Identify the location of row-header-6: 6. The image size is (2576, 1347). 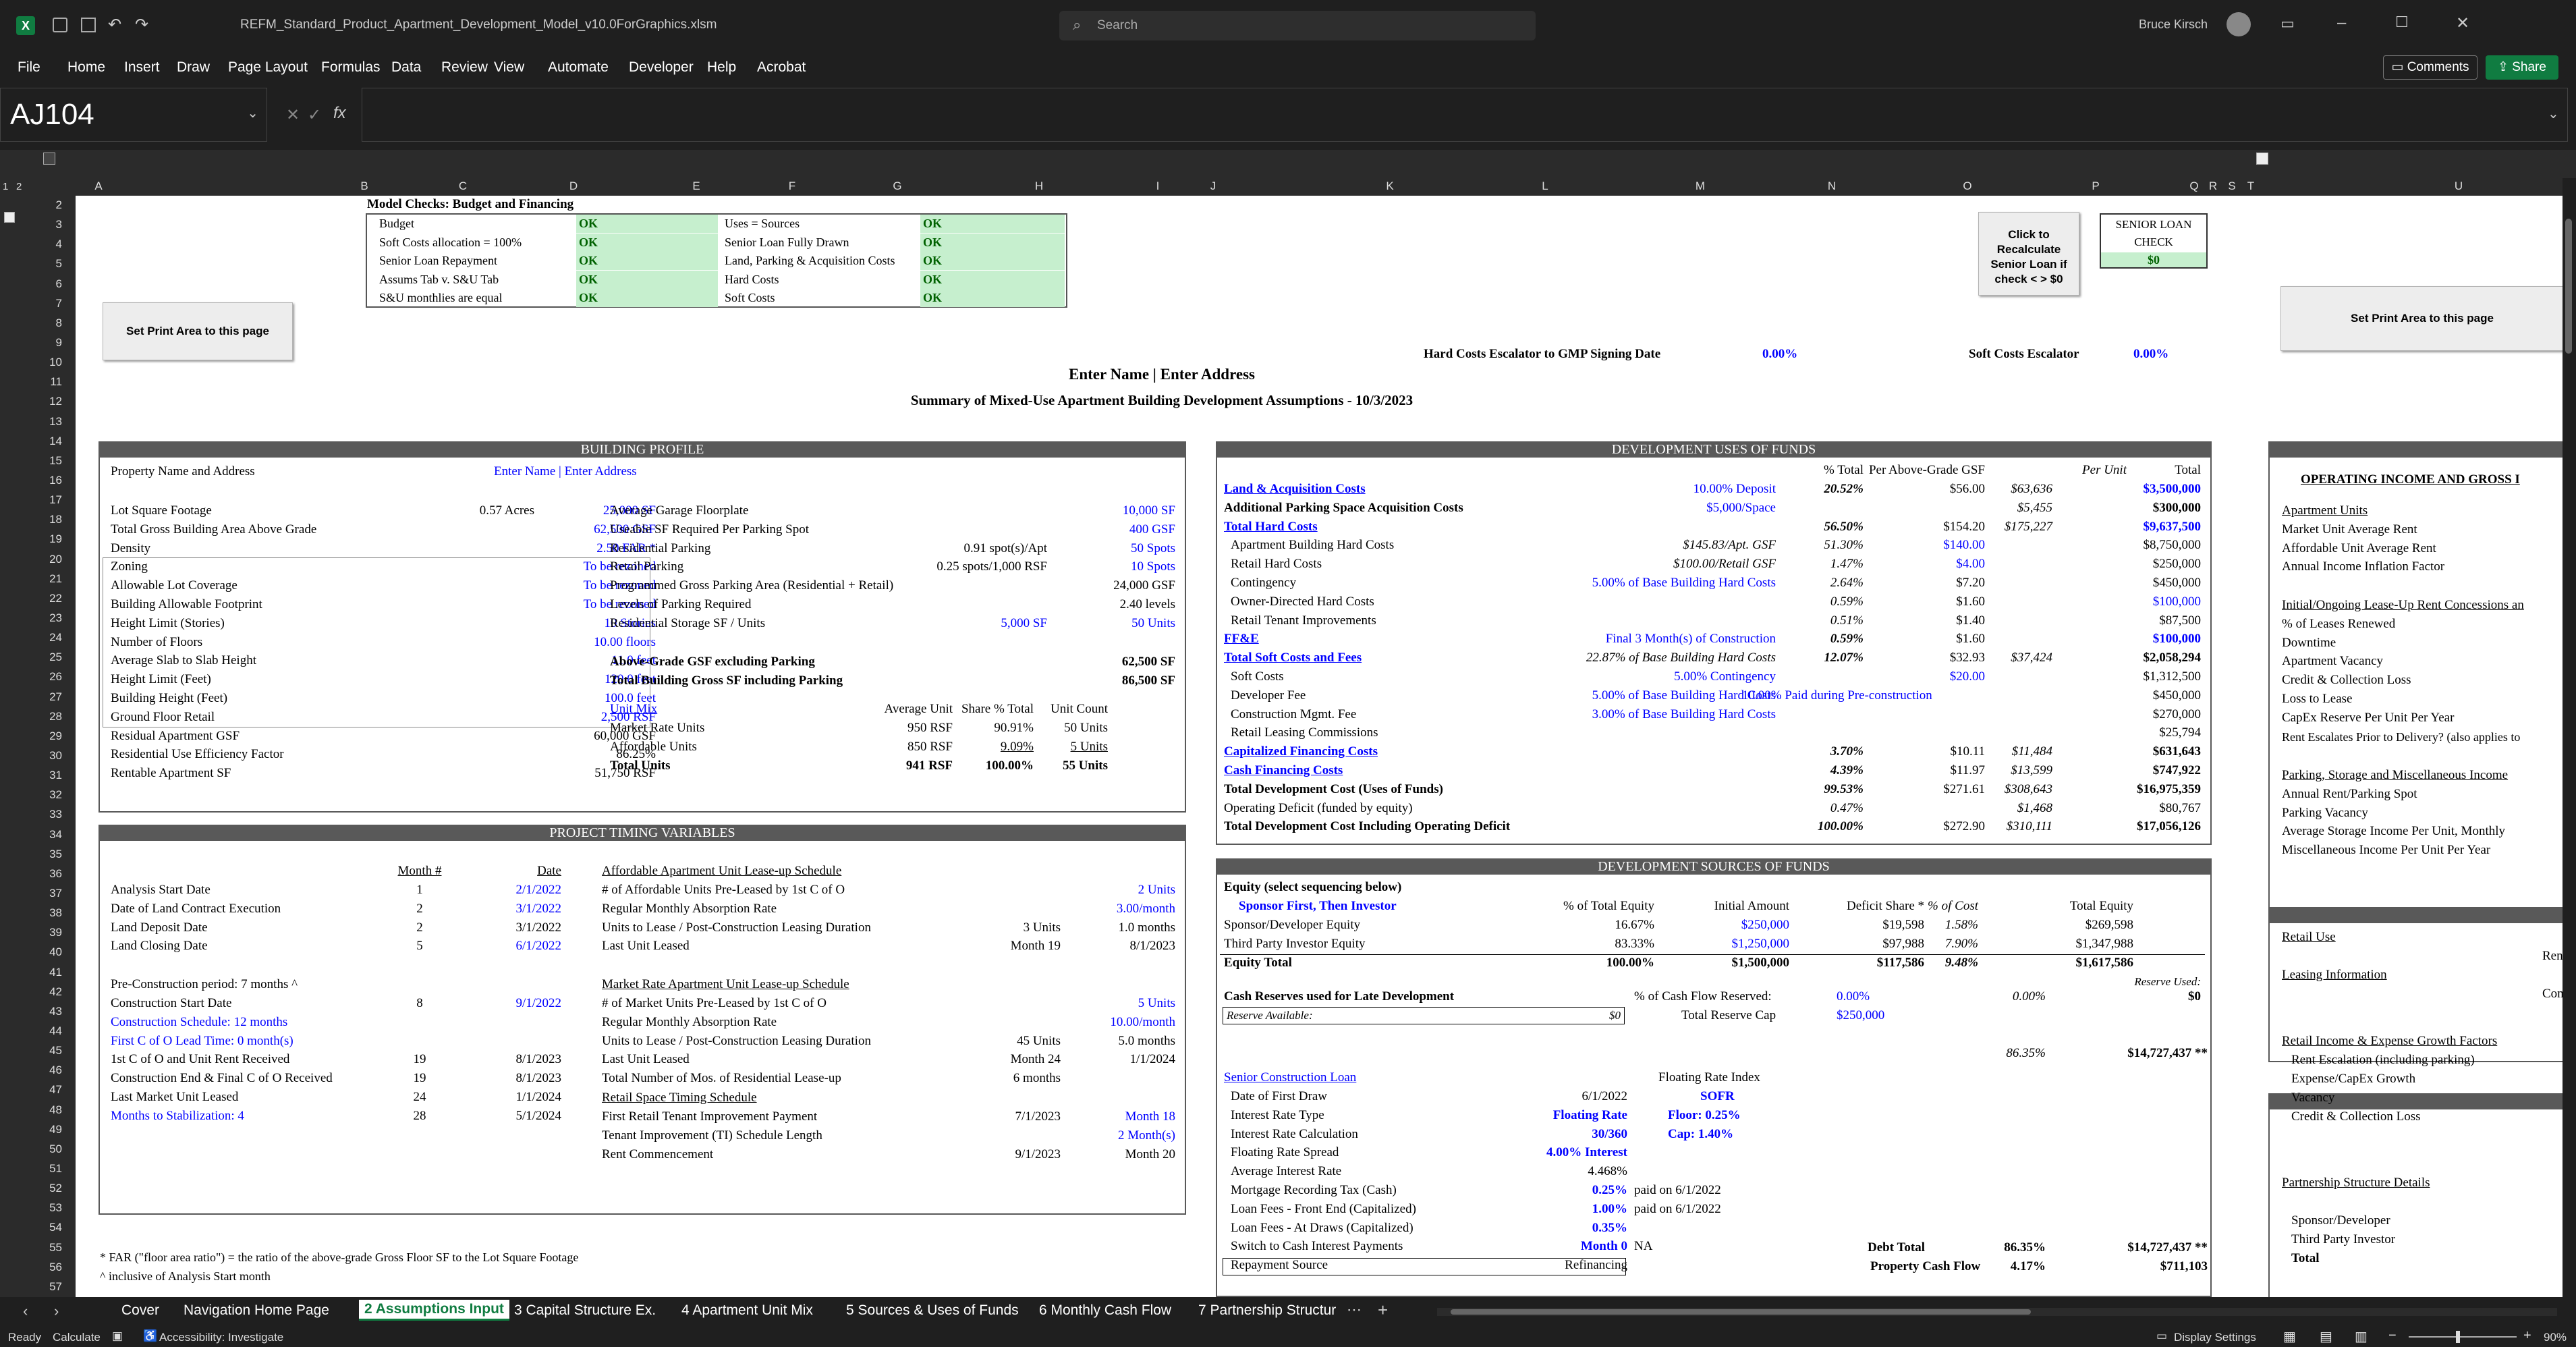
(31, 284).